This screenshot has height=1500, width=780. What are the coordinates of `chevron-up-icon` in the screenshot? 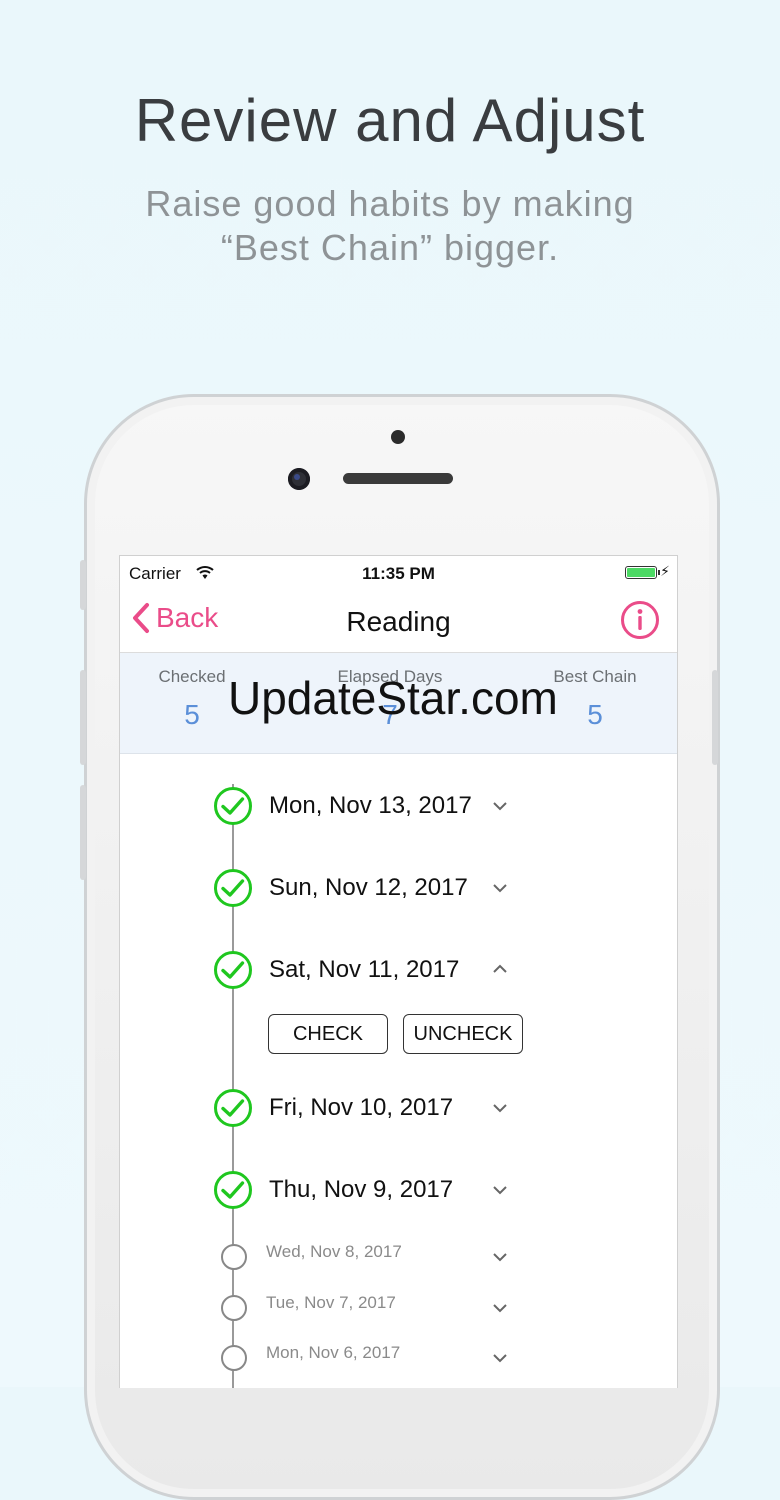 It's located at (500, 969).